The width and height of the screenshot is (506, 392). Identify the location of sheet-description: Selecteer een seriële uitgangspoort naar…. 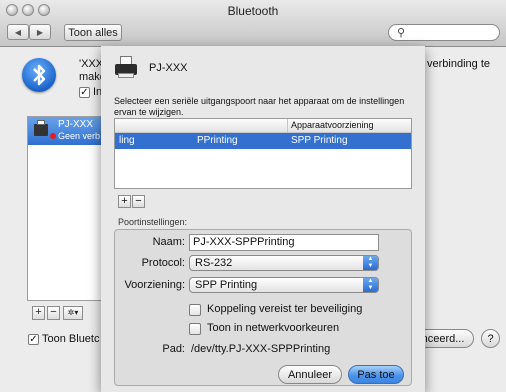
(259, 106).